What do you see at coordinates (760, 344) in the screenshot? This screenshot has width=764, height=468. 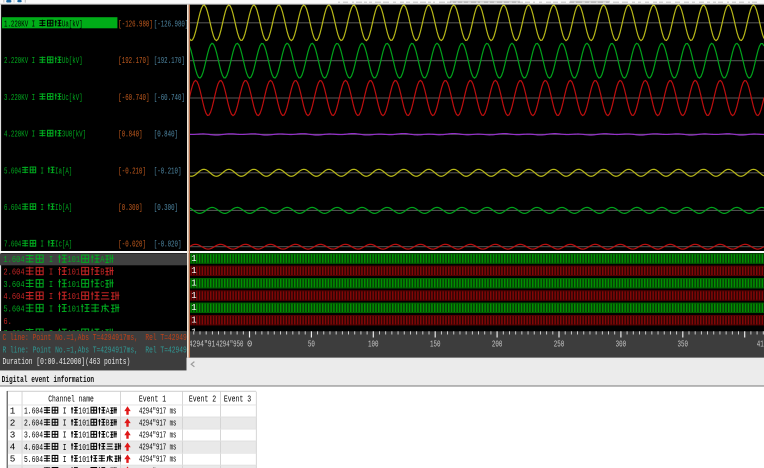 I see `svg-text: 41` at bounding box center [760, 344].